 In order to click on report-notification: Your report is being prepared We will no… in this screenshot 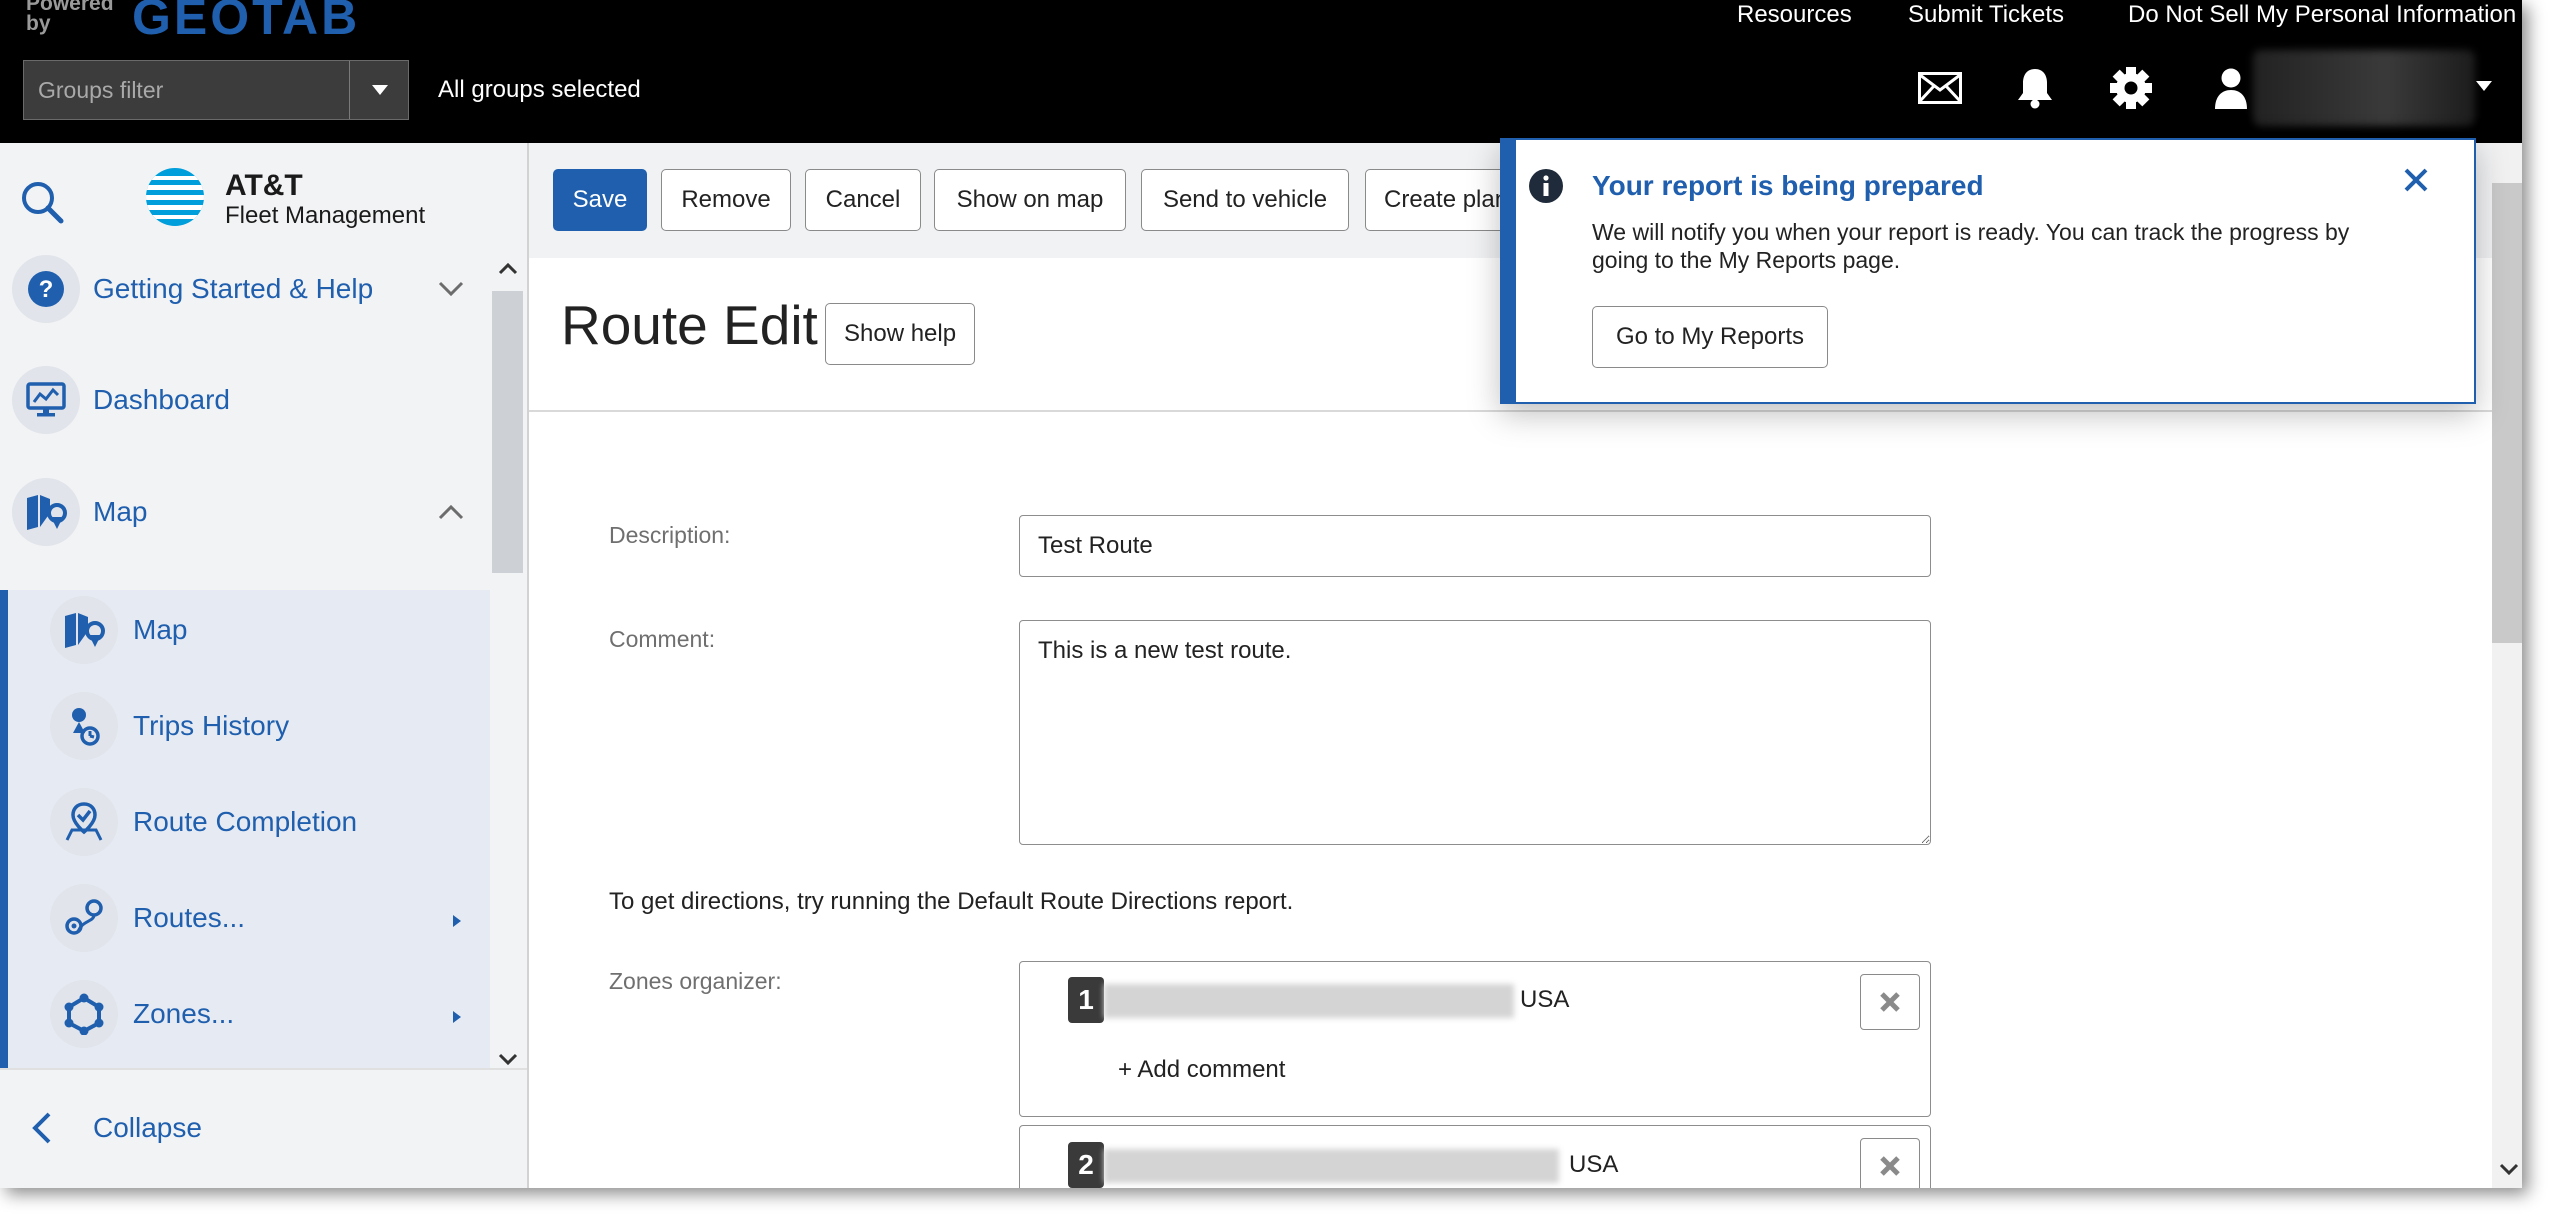, I will do `click(1988, 271)`.